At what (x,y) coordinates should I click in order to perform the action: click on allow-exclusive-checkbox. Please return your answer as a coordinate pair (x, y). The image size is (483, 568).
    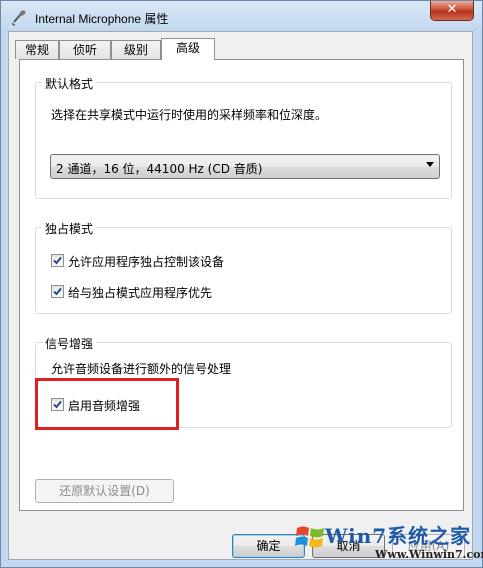
    Looking at the image, I should click on (57, 260).